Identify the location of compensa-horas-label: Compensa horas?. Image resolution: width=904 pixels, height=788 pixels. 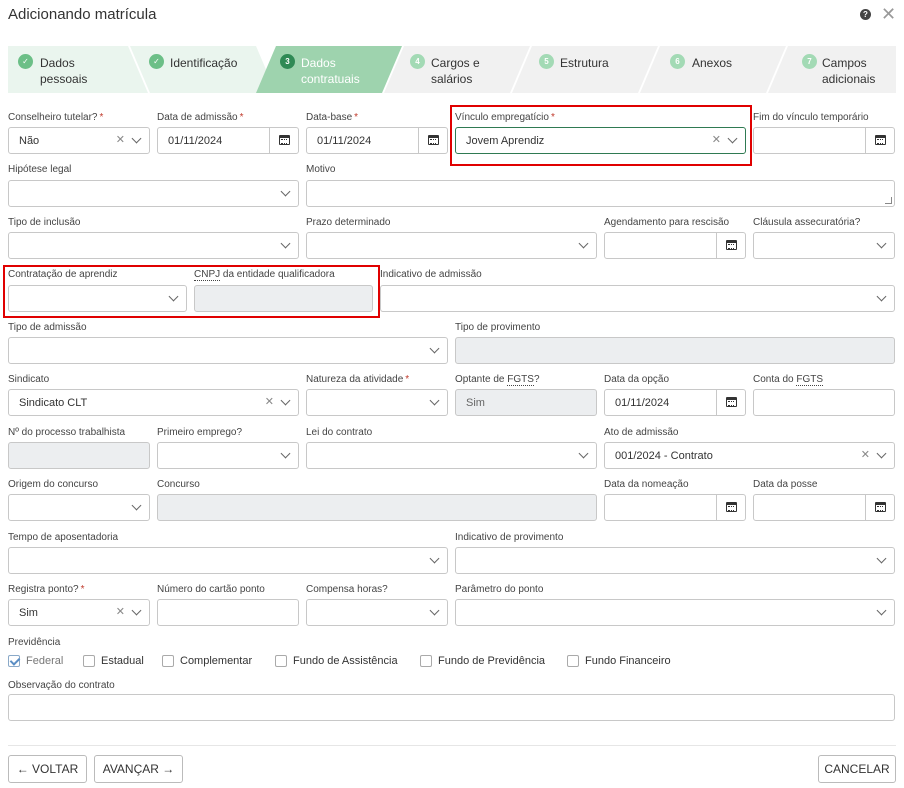
(347, 589).